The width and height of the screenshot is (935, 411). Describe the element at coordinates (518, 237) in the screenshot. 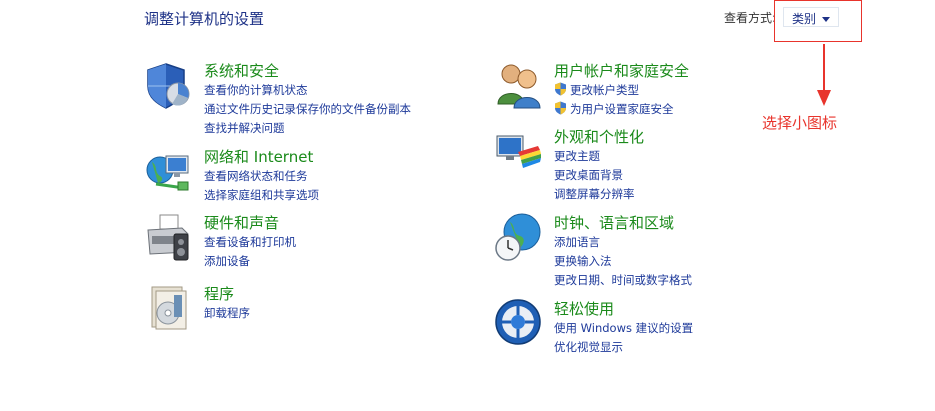

I see `clock-globe-icon` at that location.